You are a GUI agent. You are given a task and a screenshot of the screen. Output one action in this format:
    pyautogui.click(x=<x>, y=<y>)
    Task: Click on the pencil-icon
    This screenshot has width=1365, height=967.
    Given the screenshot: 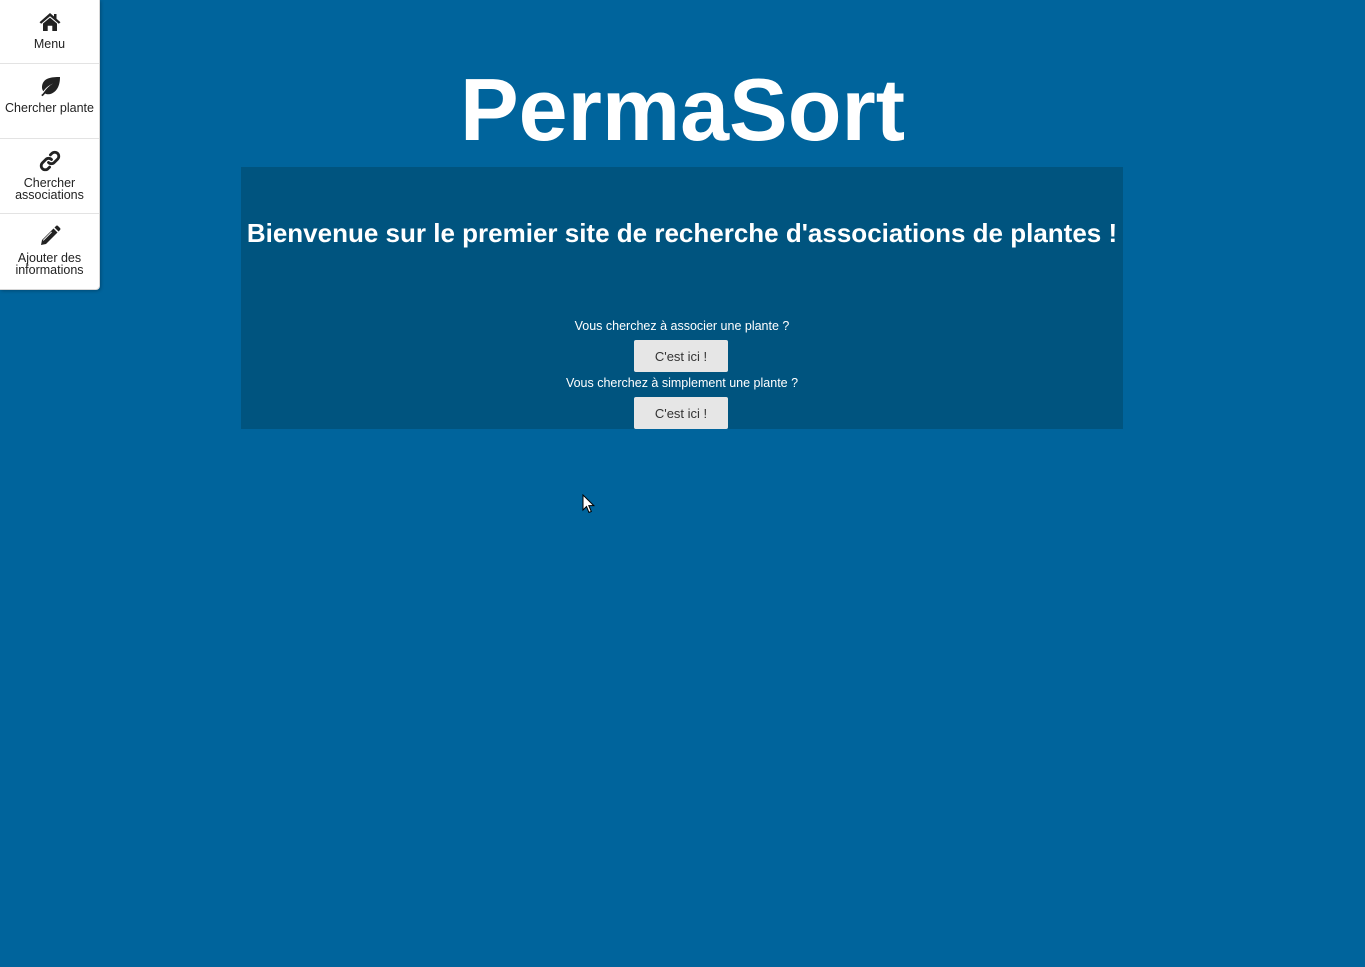 What is the action you would take?
    pyautogui.click(x=50, y=235)
    